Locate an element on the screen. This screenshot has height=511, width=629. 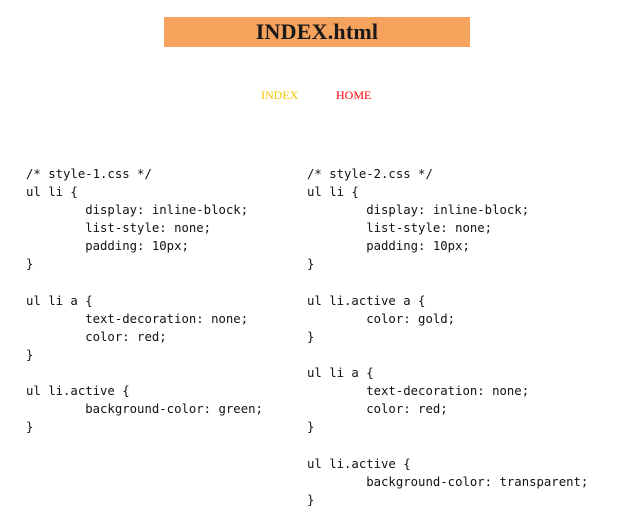
code-line: /* style-1.css */ is located at coordinates (89, 174).